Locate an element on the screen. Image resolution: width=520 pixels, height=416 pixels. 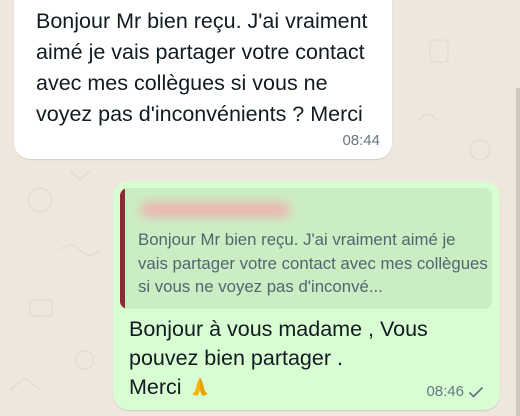
incoming-message-time: 08:44 is located at coordinates (361, 140).